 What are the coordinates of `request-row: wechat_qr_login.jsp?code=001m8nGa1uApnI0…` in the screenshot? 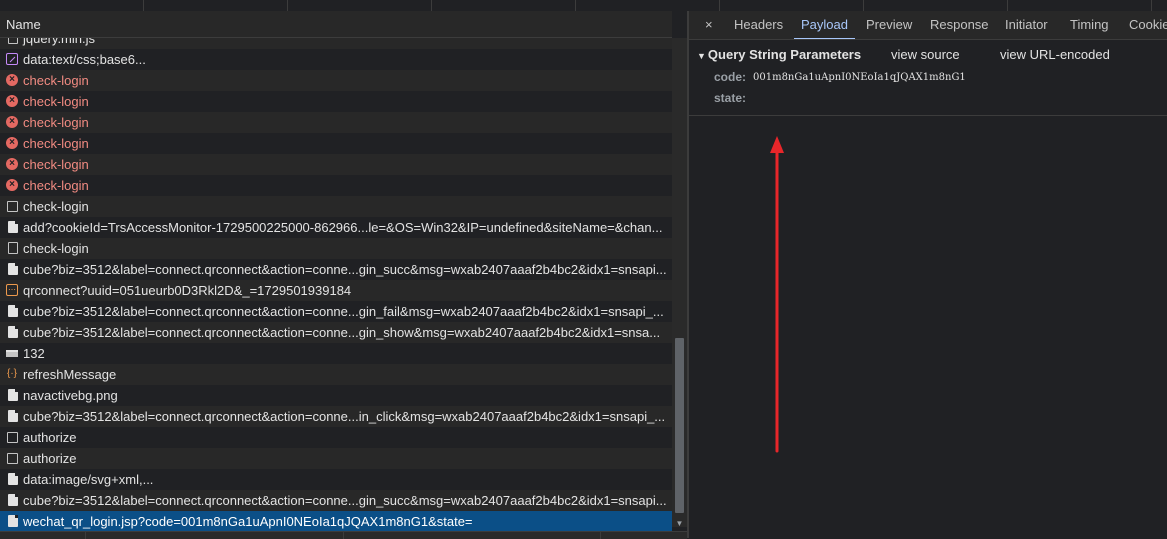 It's located at (336, 521).